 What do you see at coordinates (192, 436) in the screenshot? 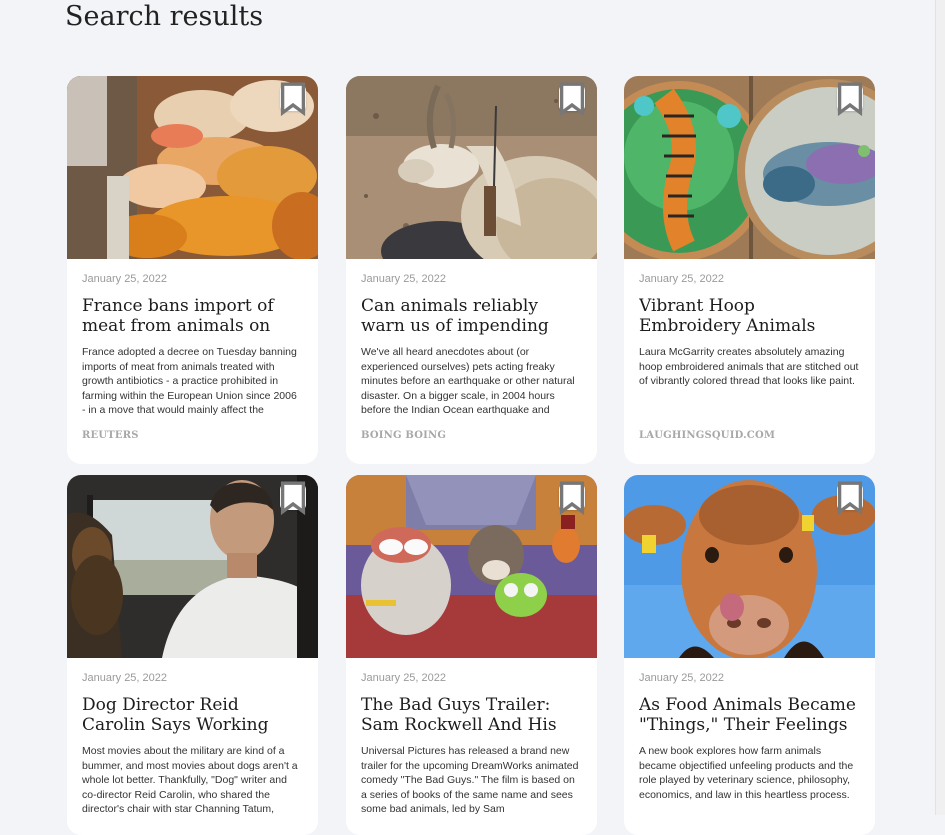
I see `card-source: REUTERS` at bounding box center [192, 436].